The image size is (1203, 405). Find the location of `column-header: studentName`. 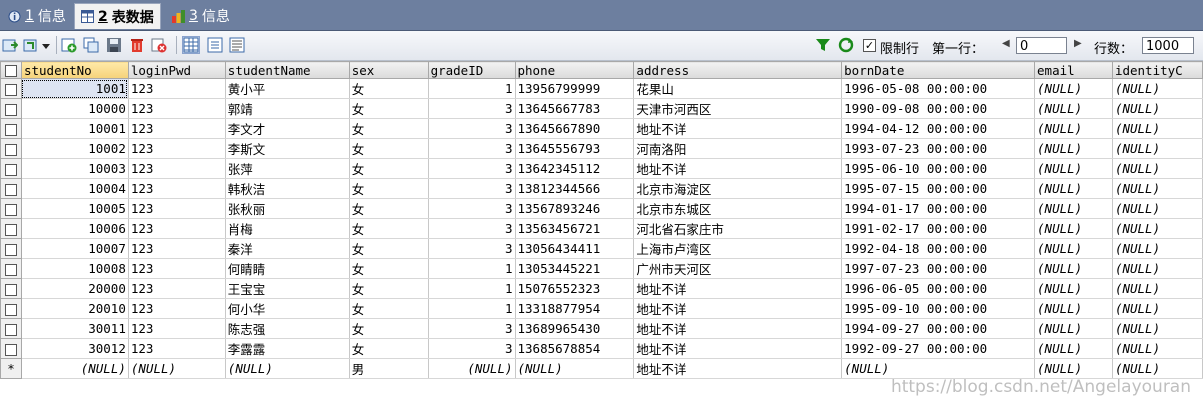

column-header: studentName is located at coordinates (287, 70).